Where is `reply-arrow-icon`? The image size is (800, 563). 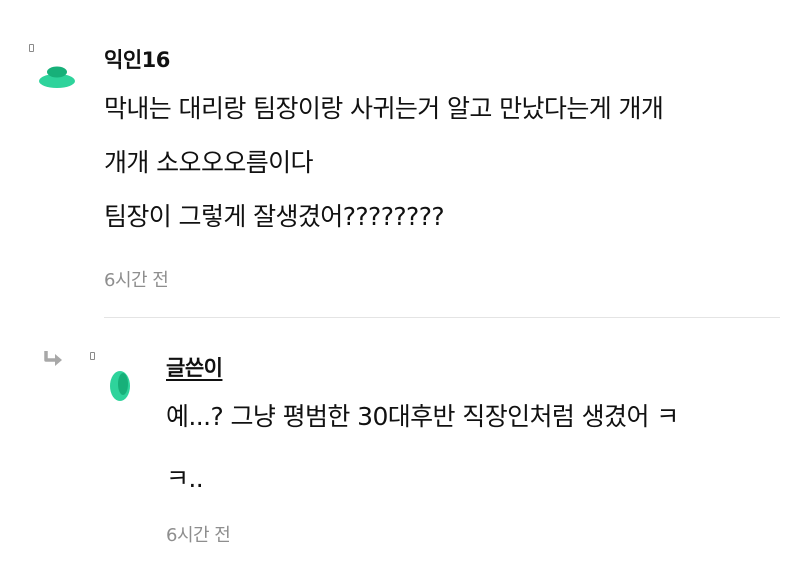 reply-arrow-icon is located at coordinates (53, 358).